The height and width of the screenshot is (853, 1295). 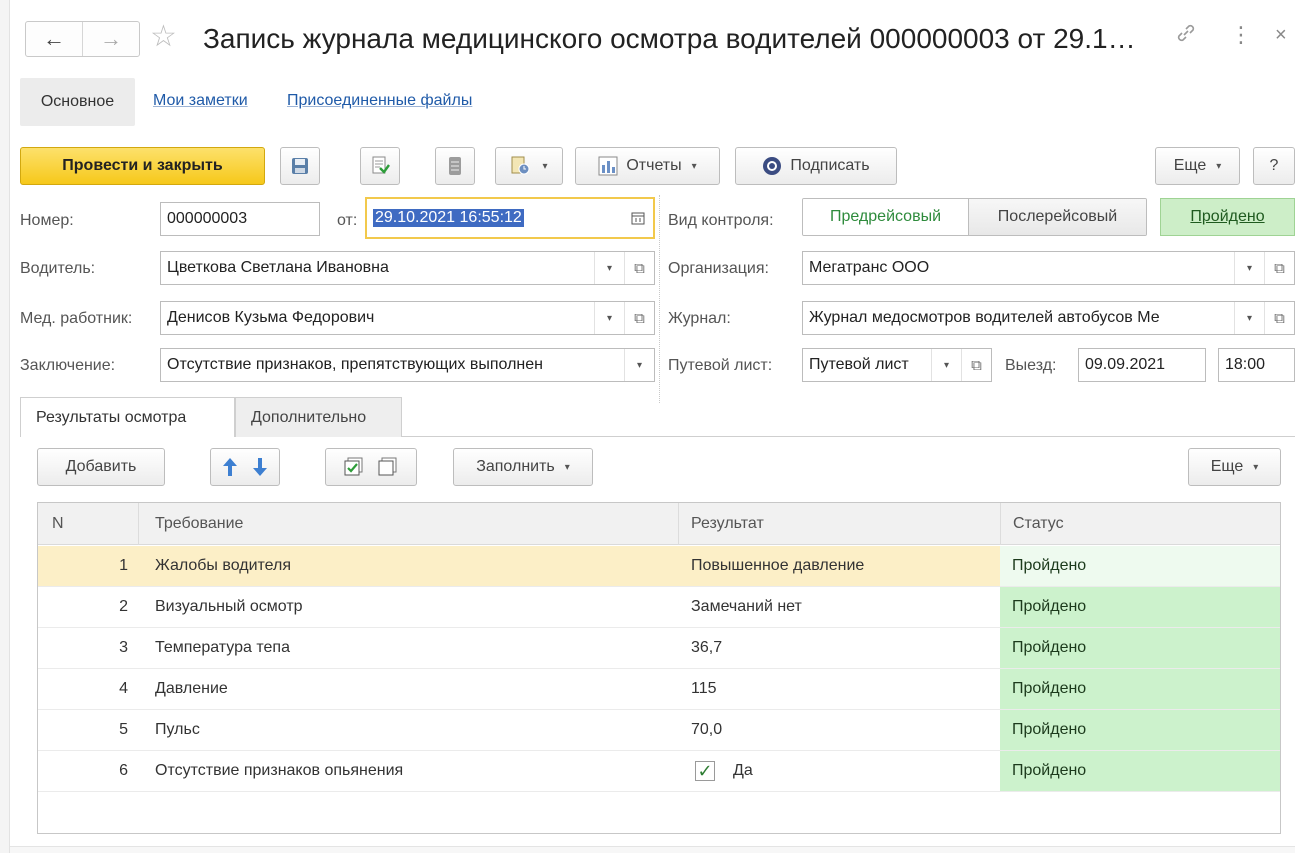 What do you see at coordinates (529, 166) in the screenshot?
I see `create-based-on-button: ▾` at bounding box center [529, 166].